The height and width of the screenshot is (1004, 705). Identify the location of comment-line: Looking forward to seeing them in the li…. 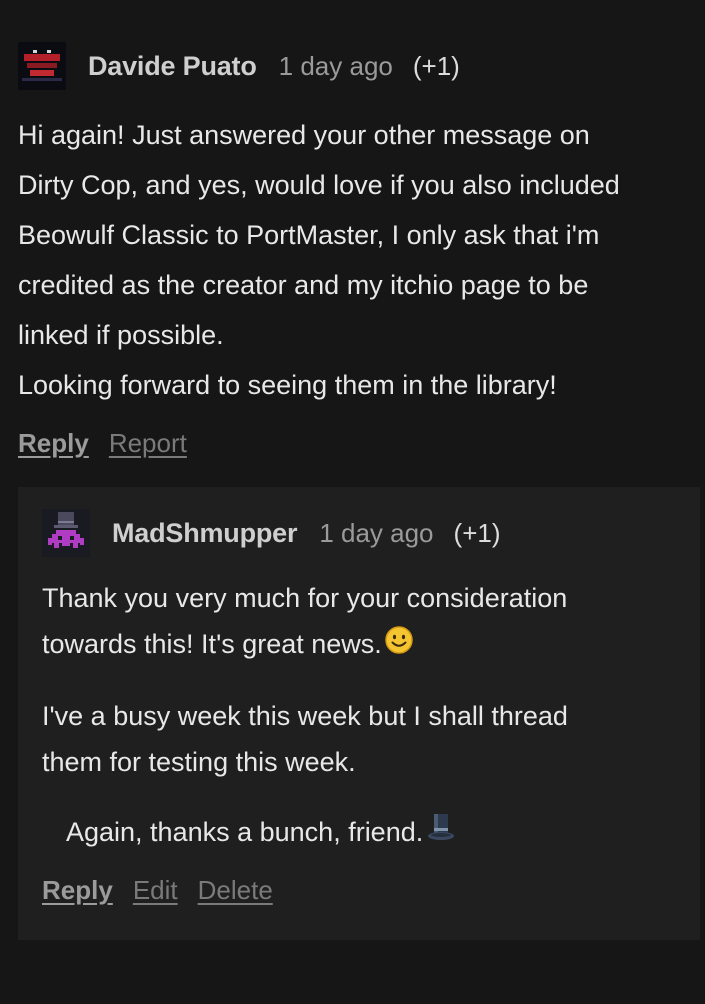
(287, 385).